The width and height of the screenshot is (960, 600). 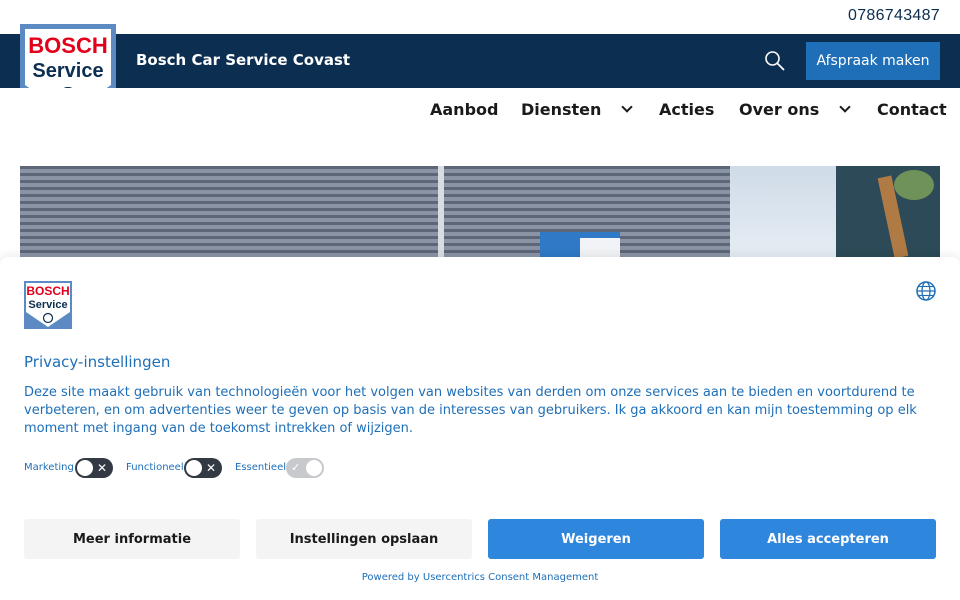 I want to click on hero-pipe, so click(x=441, y=212).